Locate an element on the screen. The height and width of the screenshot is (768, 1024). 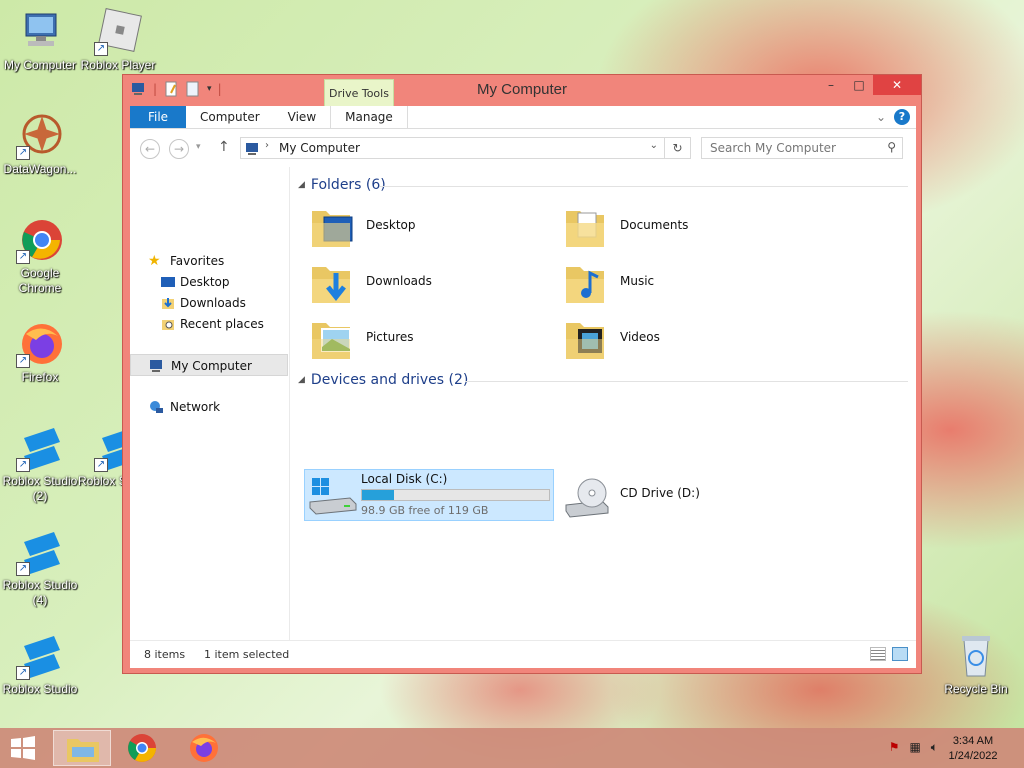
folder-music: Music is located at coordinates (678, 283).